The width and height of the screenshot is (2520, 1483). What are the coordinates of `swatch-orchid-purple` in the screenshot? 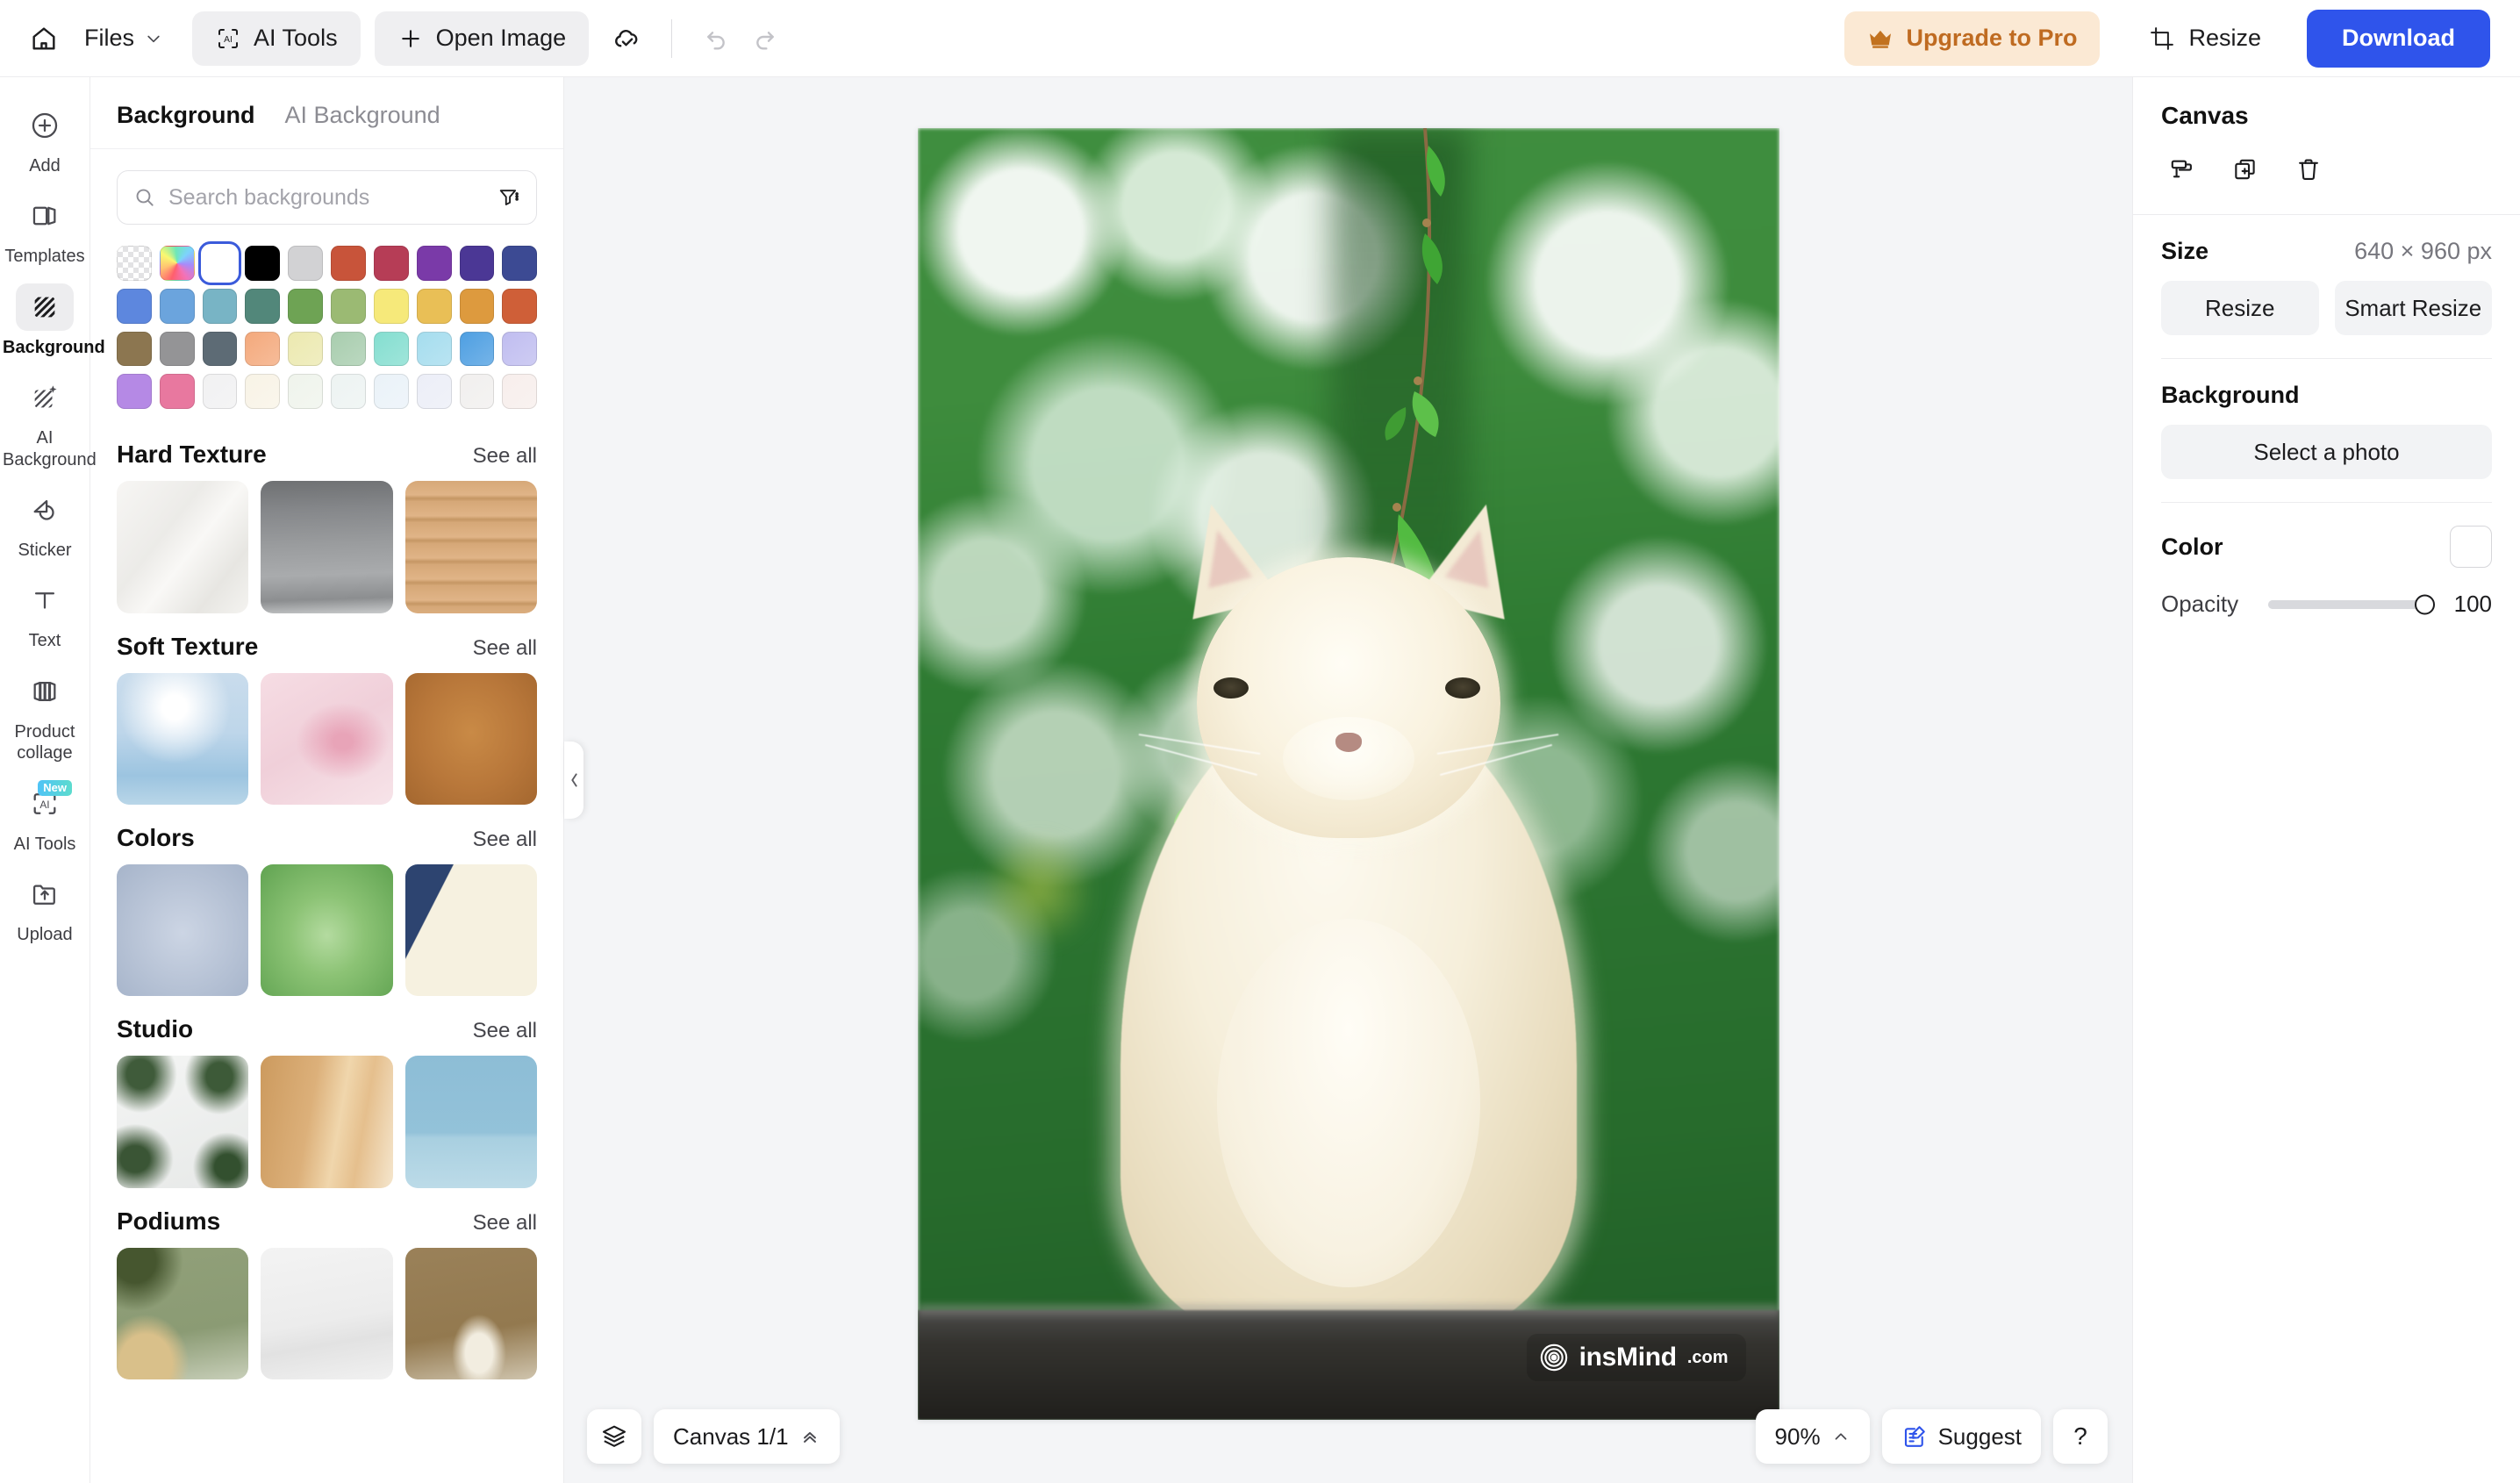 It's located at (134, 392).